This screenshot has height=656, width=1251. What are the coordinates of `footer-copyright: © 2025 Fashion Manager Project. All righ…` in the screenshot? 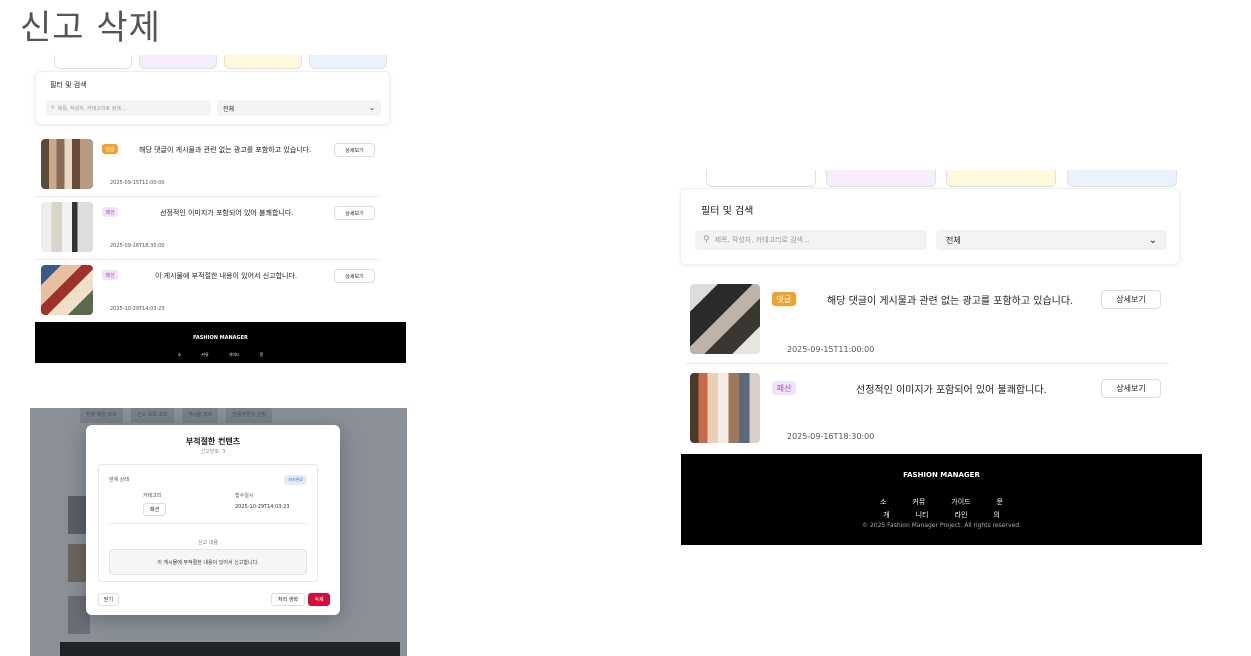 It's located at (941, 525).